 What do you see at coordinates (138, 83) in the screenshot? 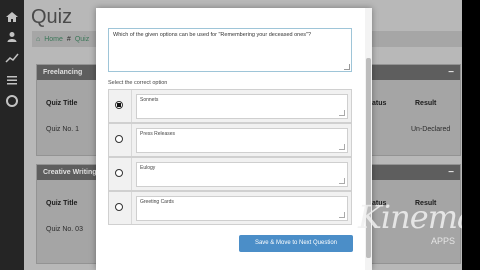
I see `select-option-label: Select the correct option` at bounding box center [138, 83].